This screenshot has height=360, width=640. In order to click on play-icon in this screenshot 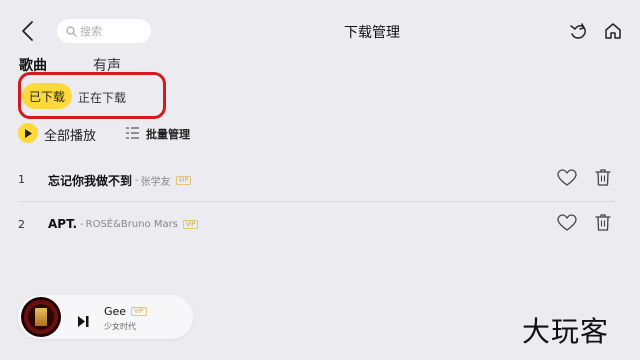, I will do `click(28, 133)`.